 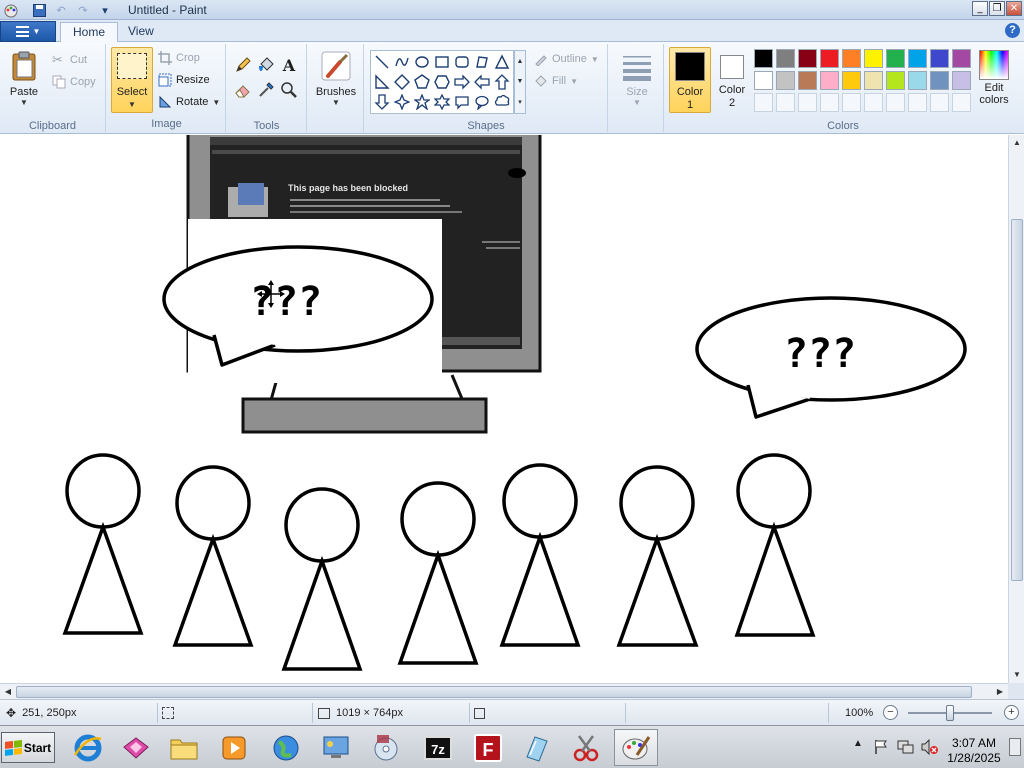 What do you see at coordinates (980, 8) in the screenshot?
I see `minimize-button: _` at bounding box center [980, 8].